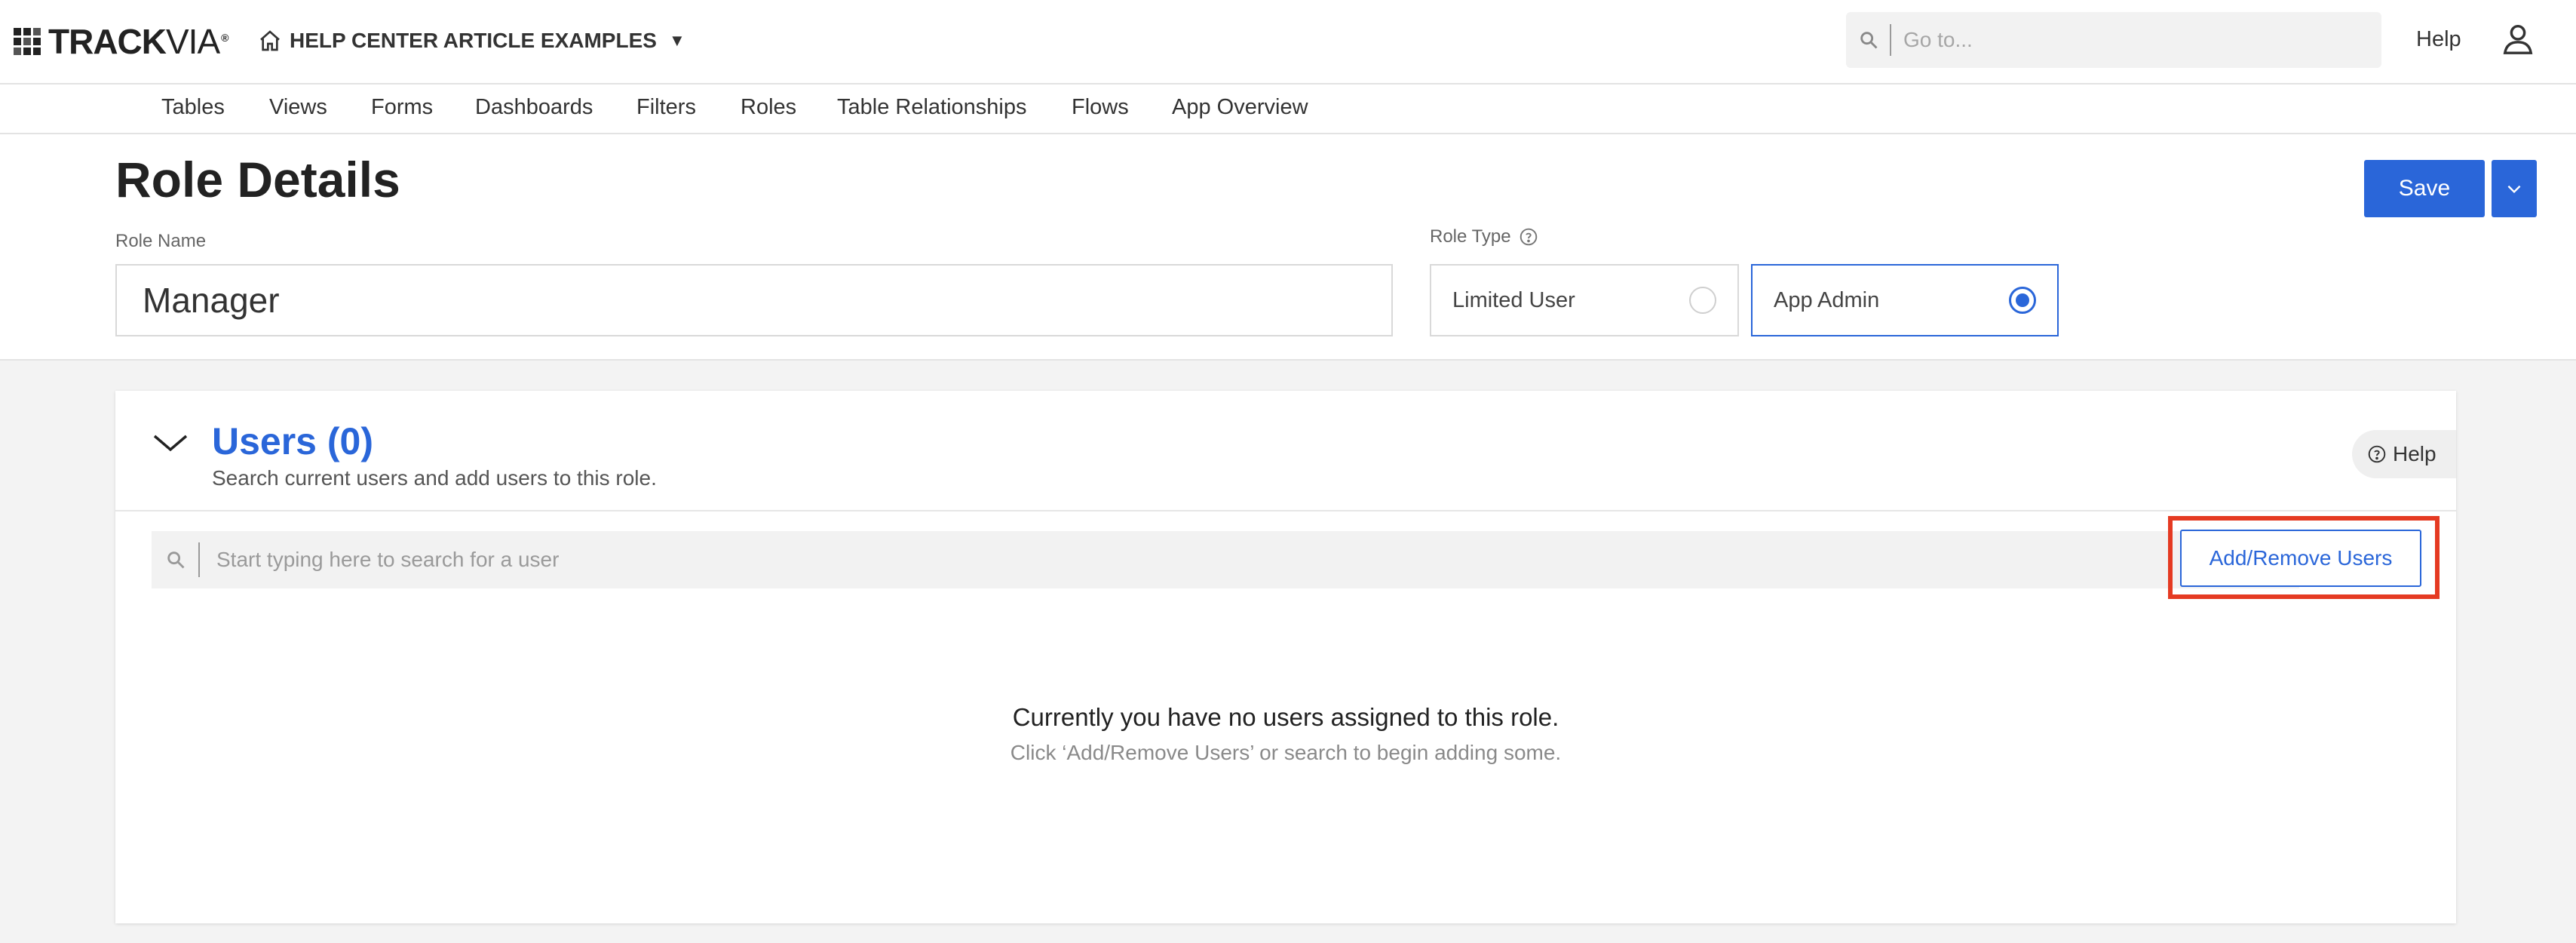 The image size is (2576, 943). What do you see at coordinates (2424, 188) in the screenshot?
I see `save-button: Save` at bounding box center [2424, 188].